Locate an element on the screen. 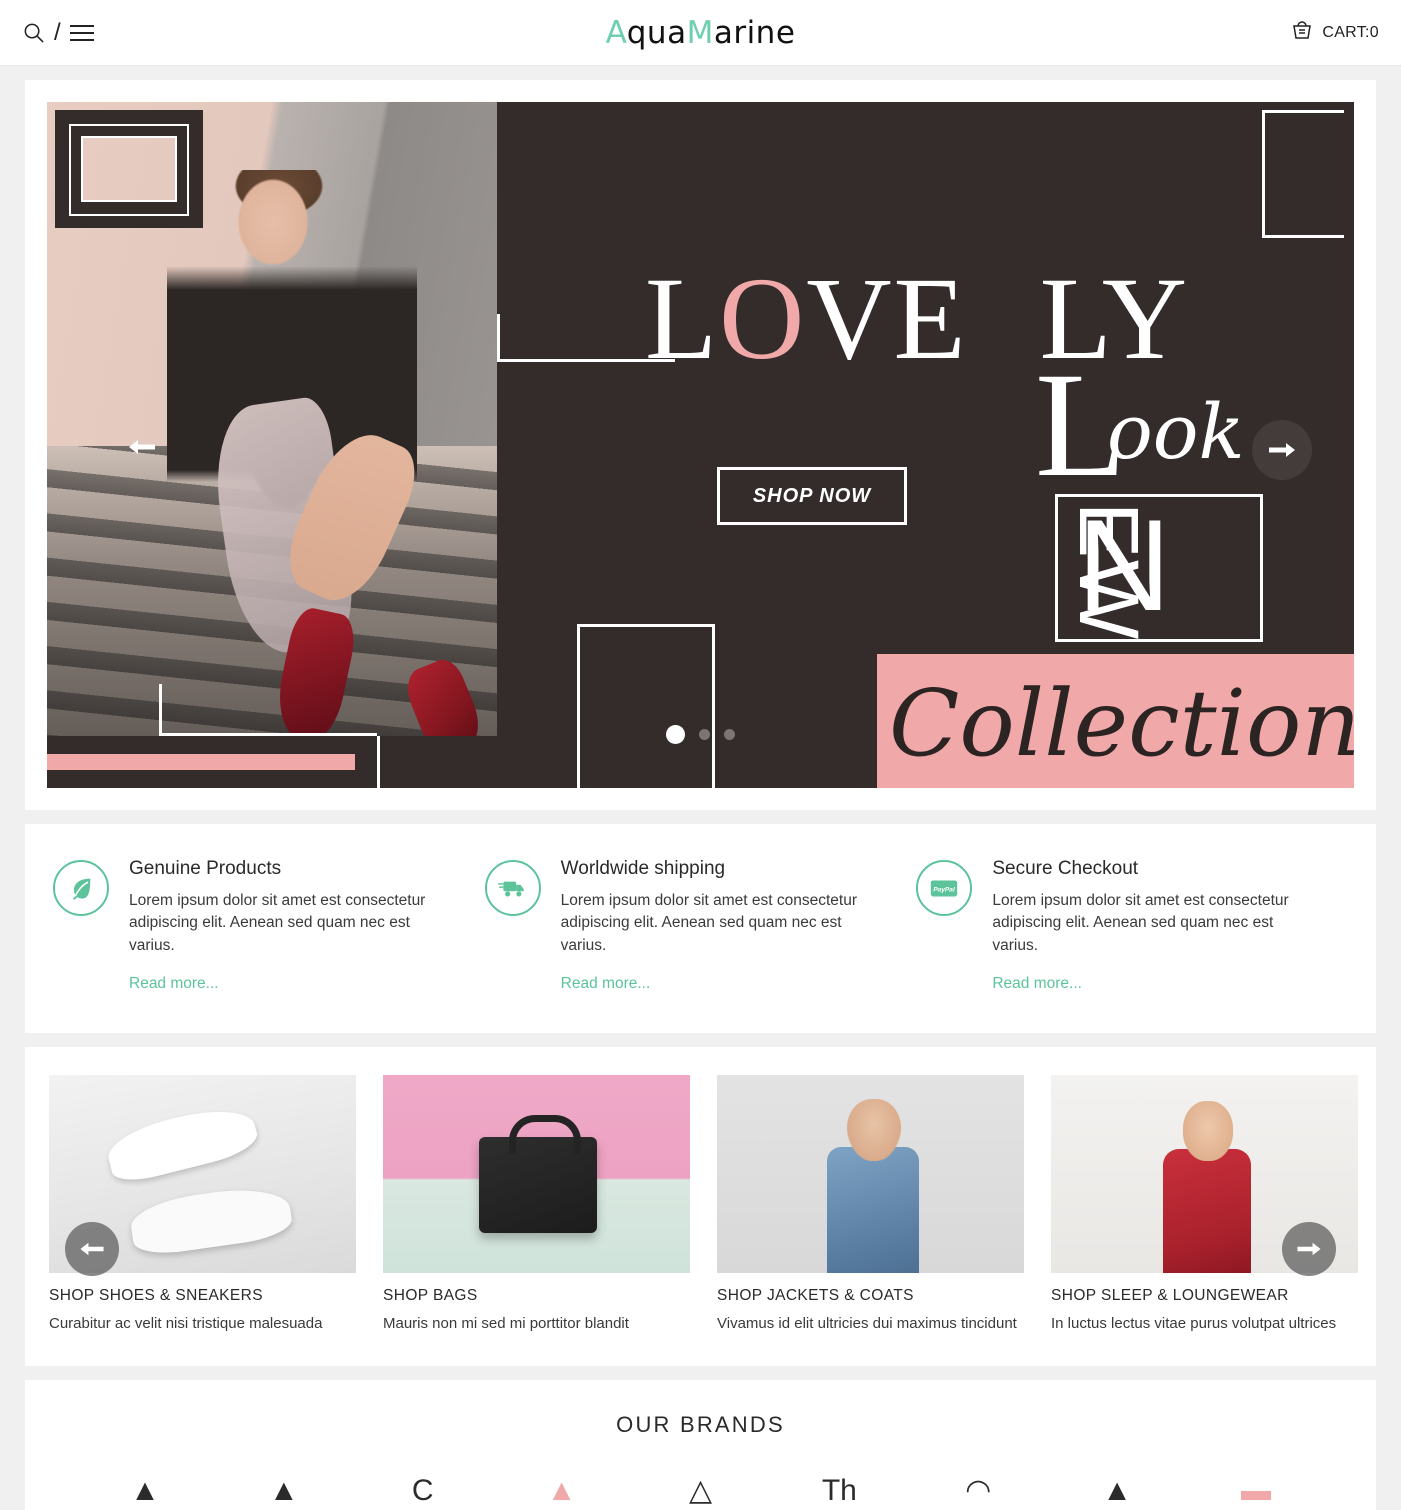  paypal-card-icon: PayPal is located at coordinates (944, 888).